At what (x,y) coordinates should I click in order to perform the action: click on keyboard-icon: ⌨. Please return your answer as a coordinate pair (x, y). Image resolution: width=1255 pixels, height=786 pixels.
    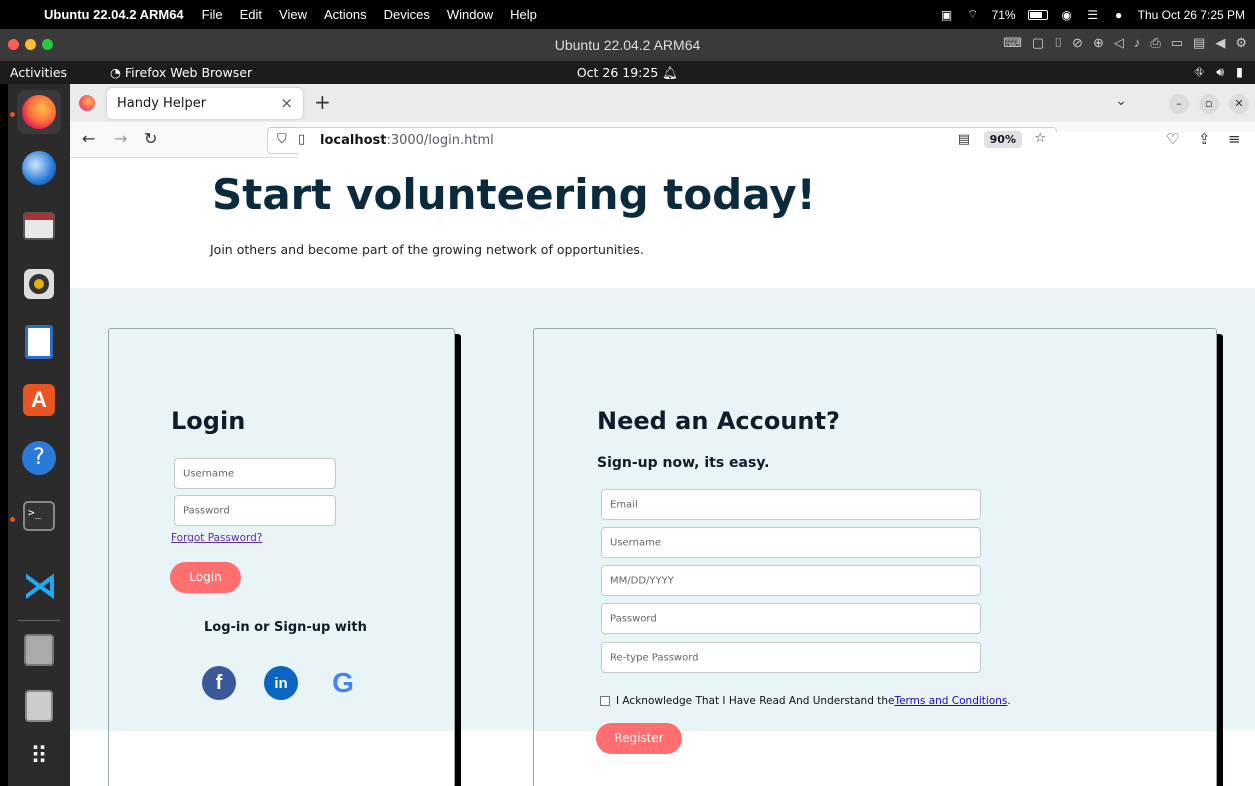
    Looking at the image, I should click on (1012, 43).